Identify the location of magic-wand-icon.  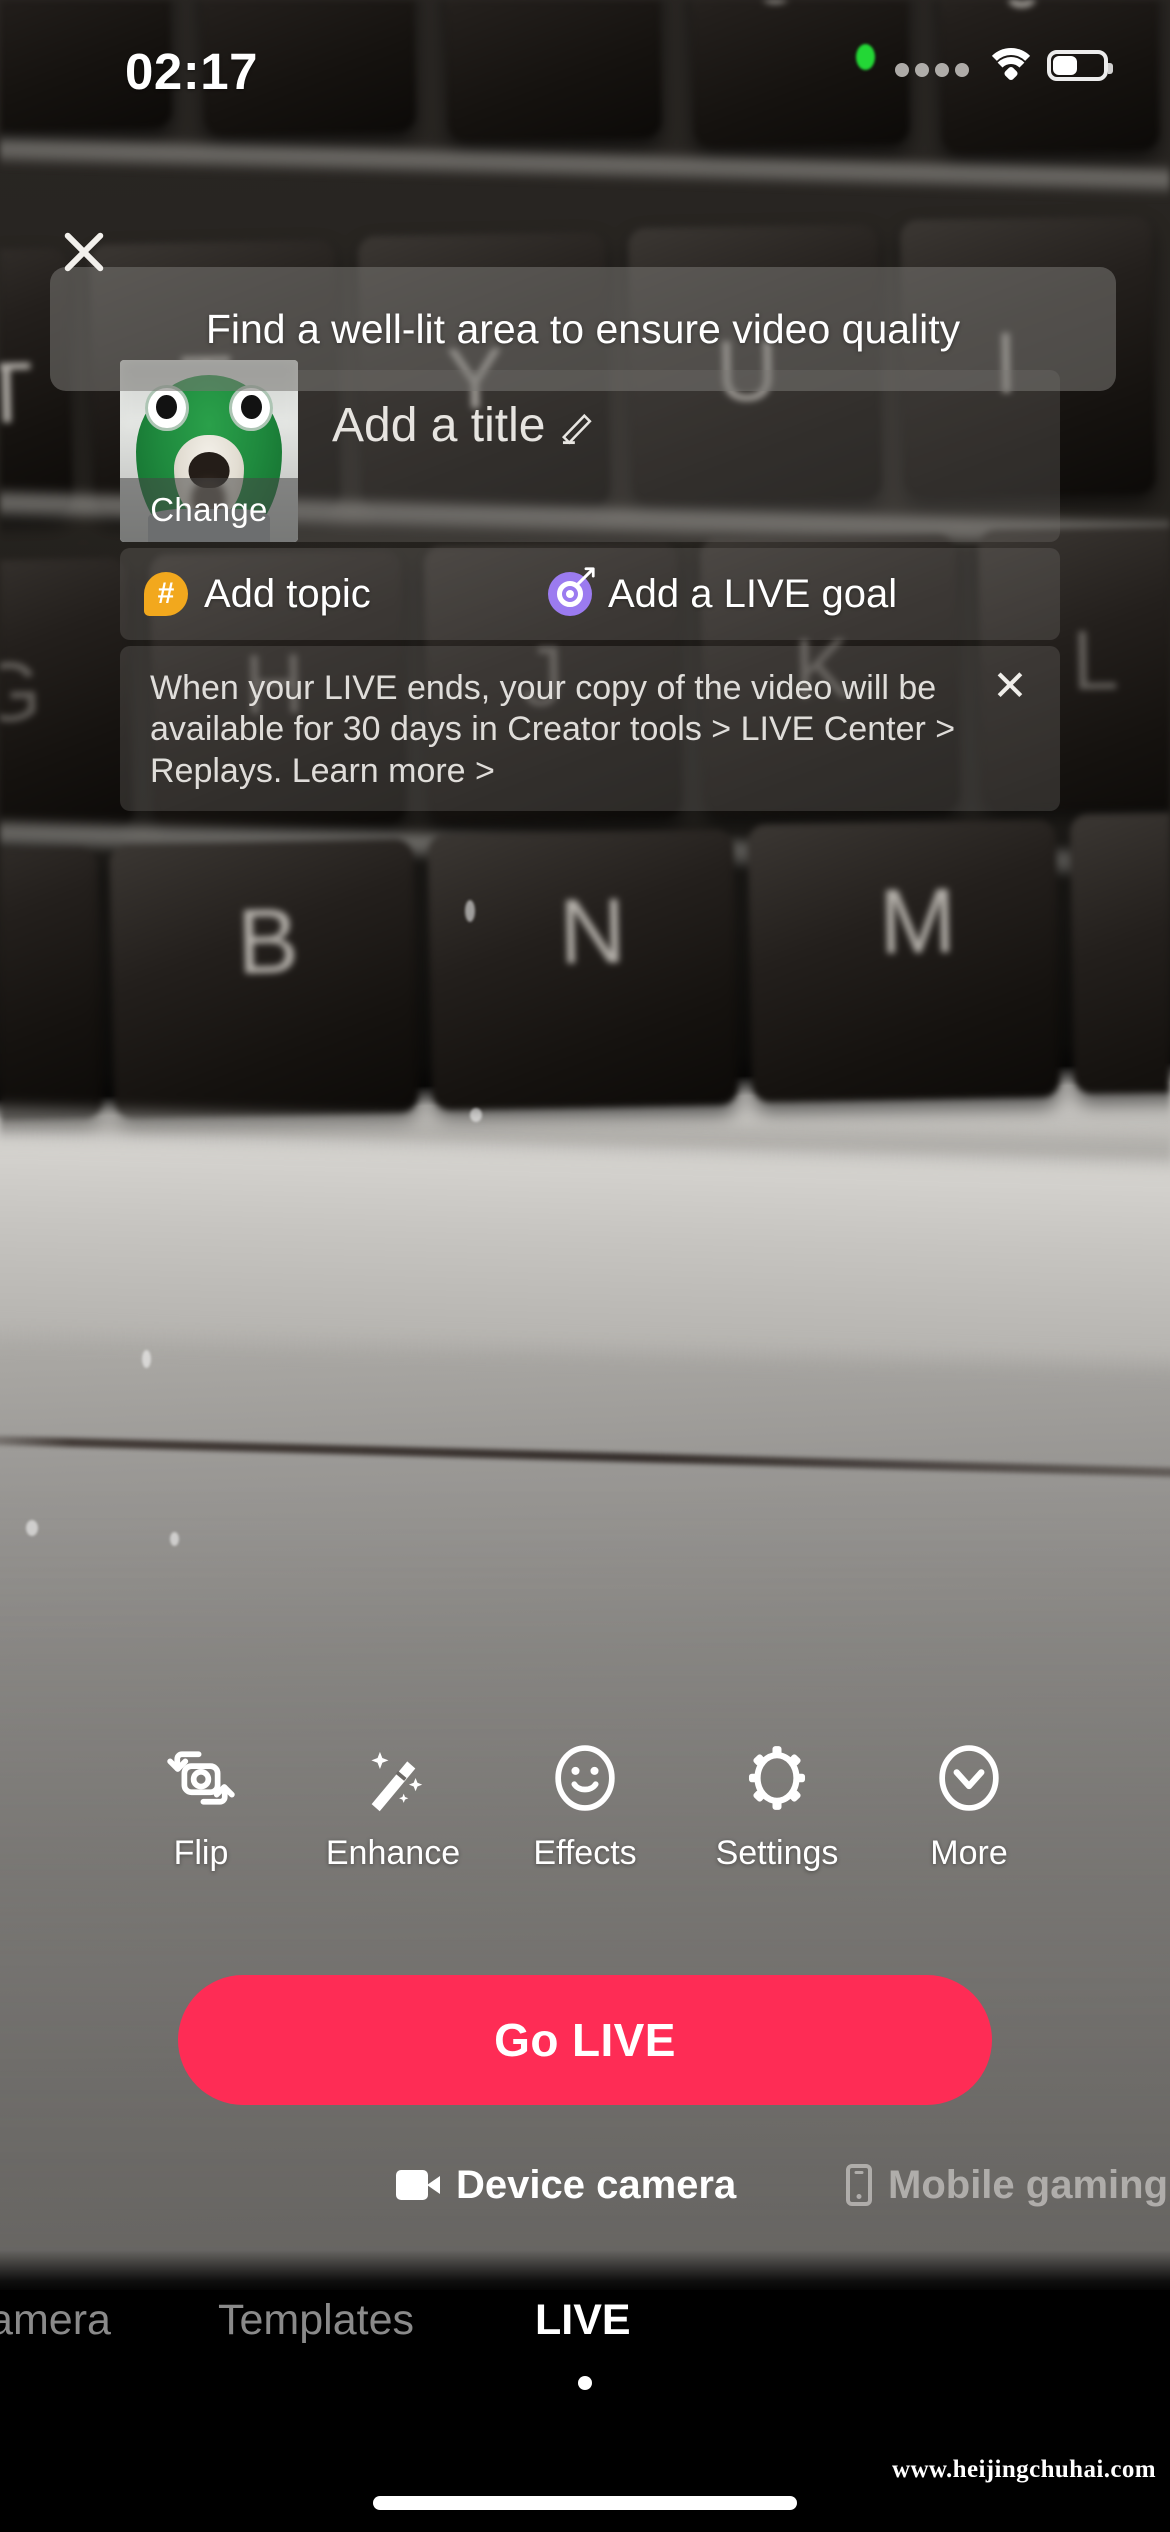
(397, 1781).